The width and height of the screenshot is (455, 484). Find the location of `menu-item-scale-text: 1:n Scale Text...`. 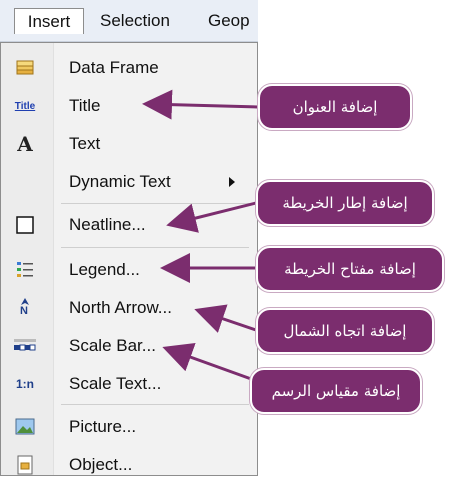

menu-item-scale-text: 1:n Scale Text... is located at coordinates (129, 384).